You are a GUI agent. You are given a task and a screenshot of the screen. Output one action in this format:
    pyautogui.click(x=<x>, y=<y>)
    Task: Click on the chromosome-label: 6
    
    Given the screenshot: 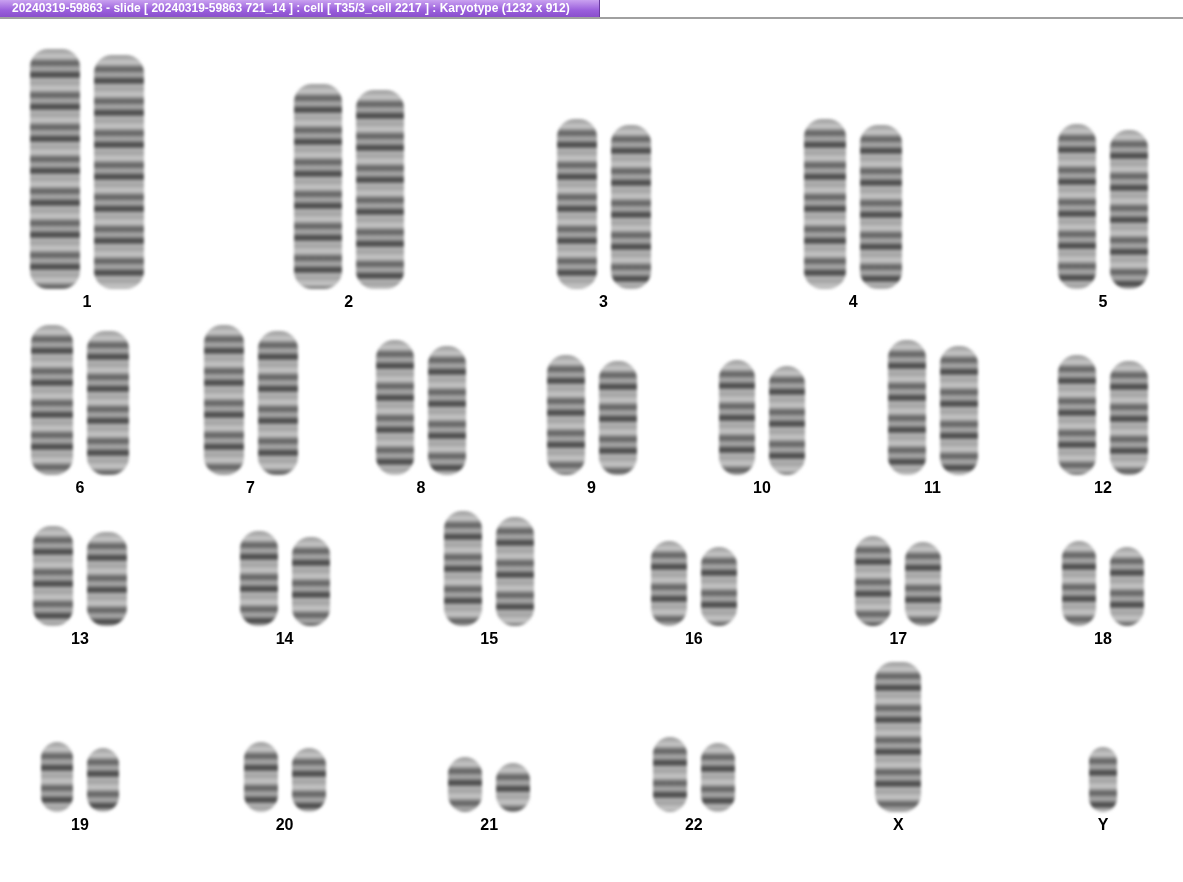 What is the action you would take?
    pyautogui.click(x=80, y=488)
    